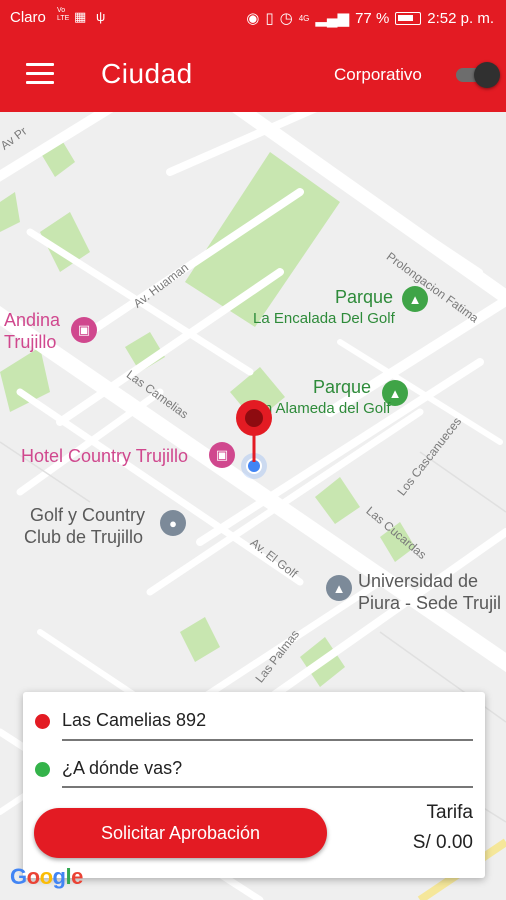 This screenshot has height=900, width=506. What do you see at coordinates (254, 720) in the screenshot?
I see `origin-field: Las Camelias 892` at bounding box center [254, 720].